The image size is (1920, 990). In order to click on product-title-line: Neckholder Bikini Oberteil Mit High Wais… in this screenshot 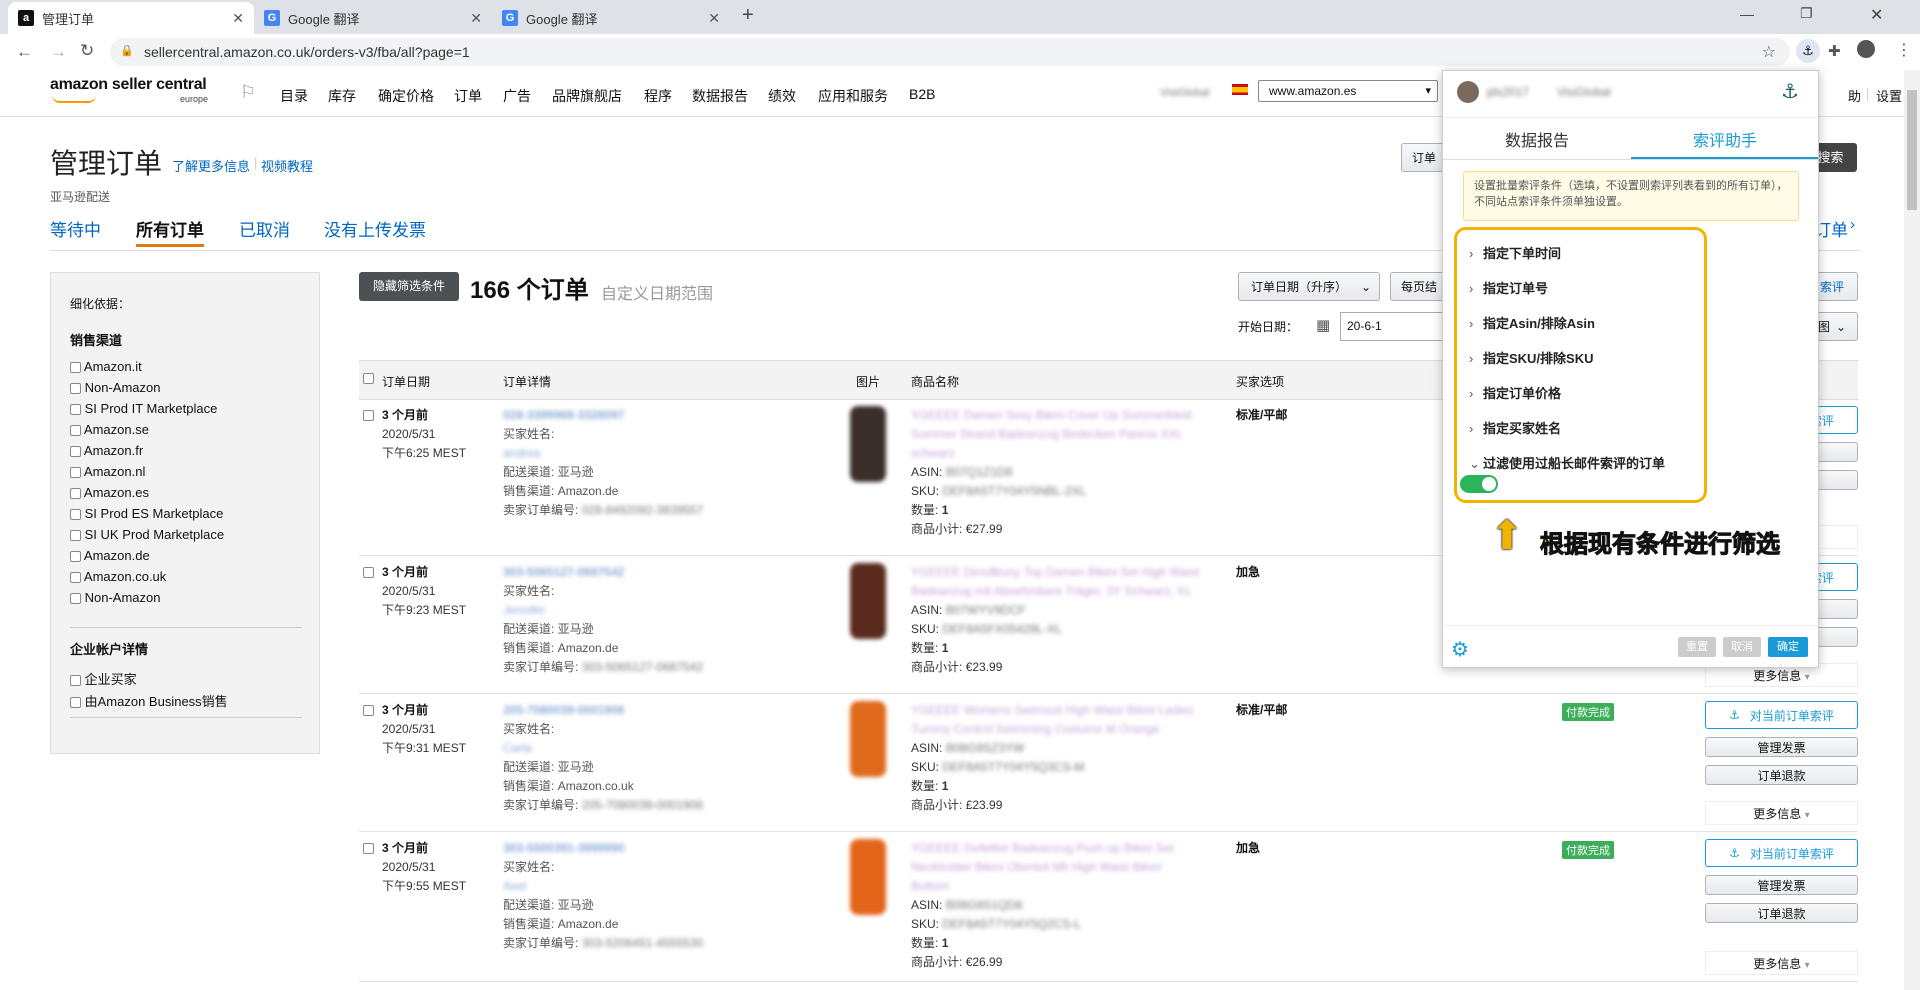, I will do `click(1036, 867)`.